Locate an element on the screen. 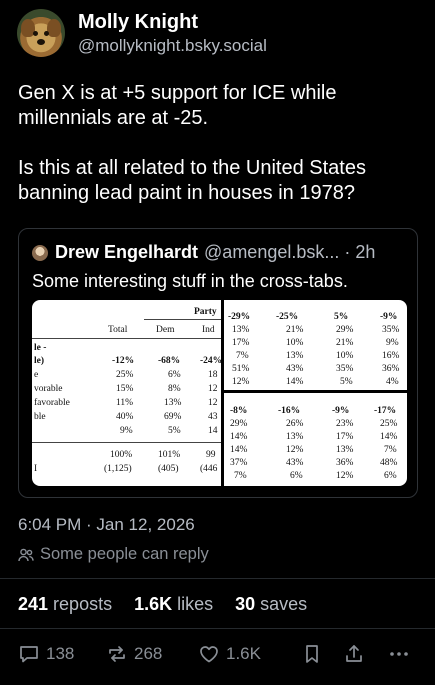  cell: (1,125) is located at coordinates (118, 469).